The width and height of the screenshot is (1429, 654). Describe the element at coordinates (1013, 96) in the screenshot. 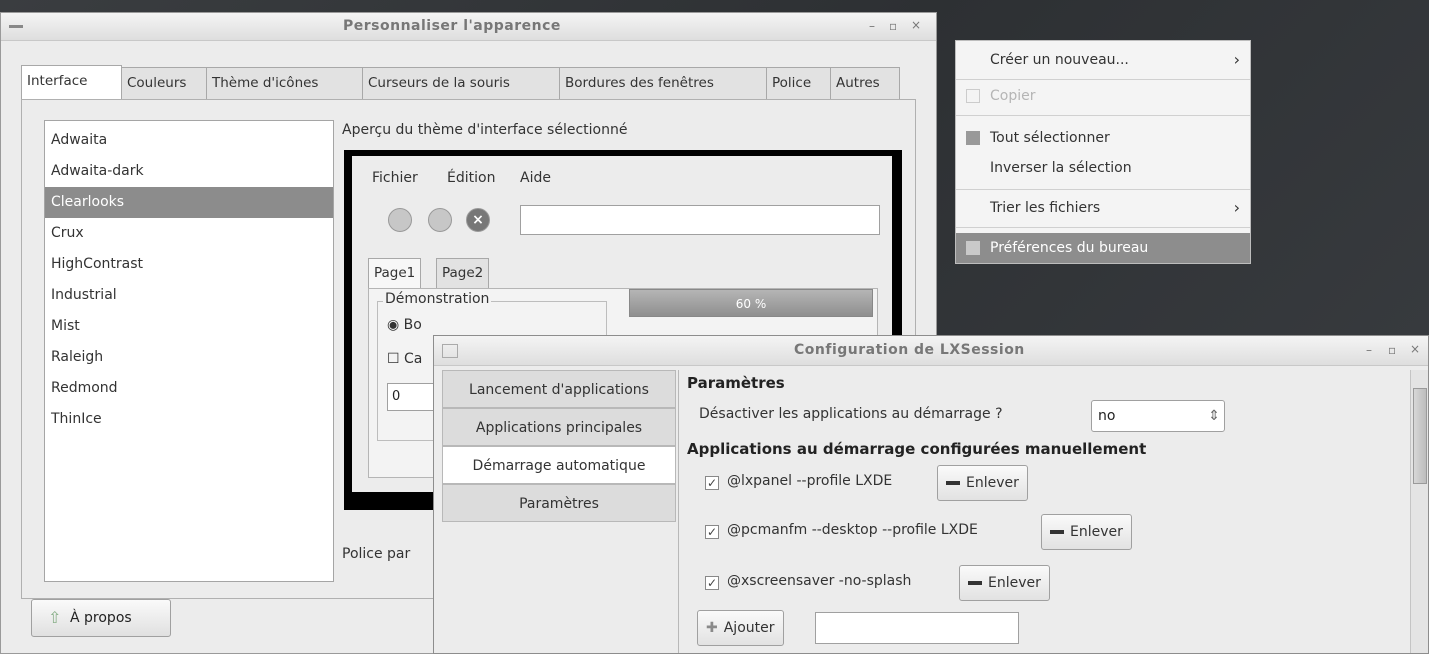

I see `menu-item-label: Copier` at that location.